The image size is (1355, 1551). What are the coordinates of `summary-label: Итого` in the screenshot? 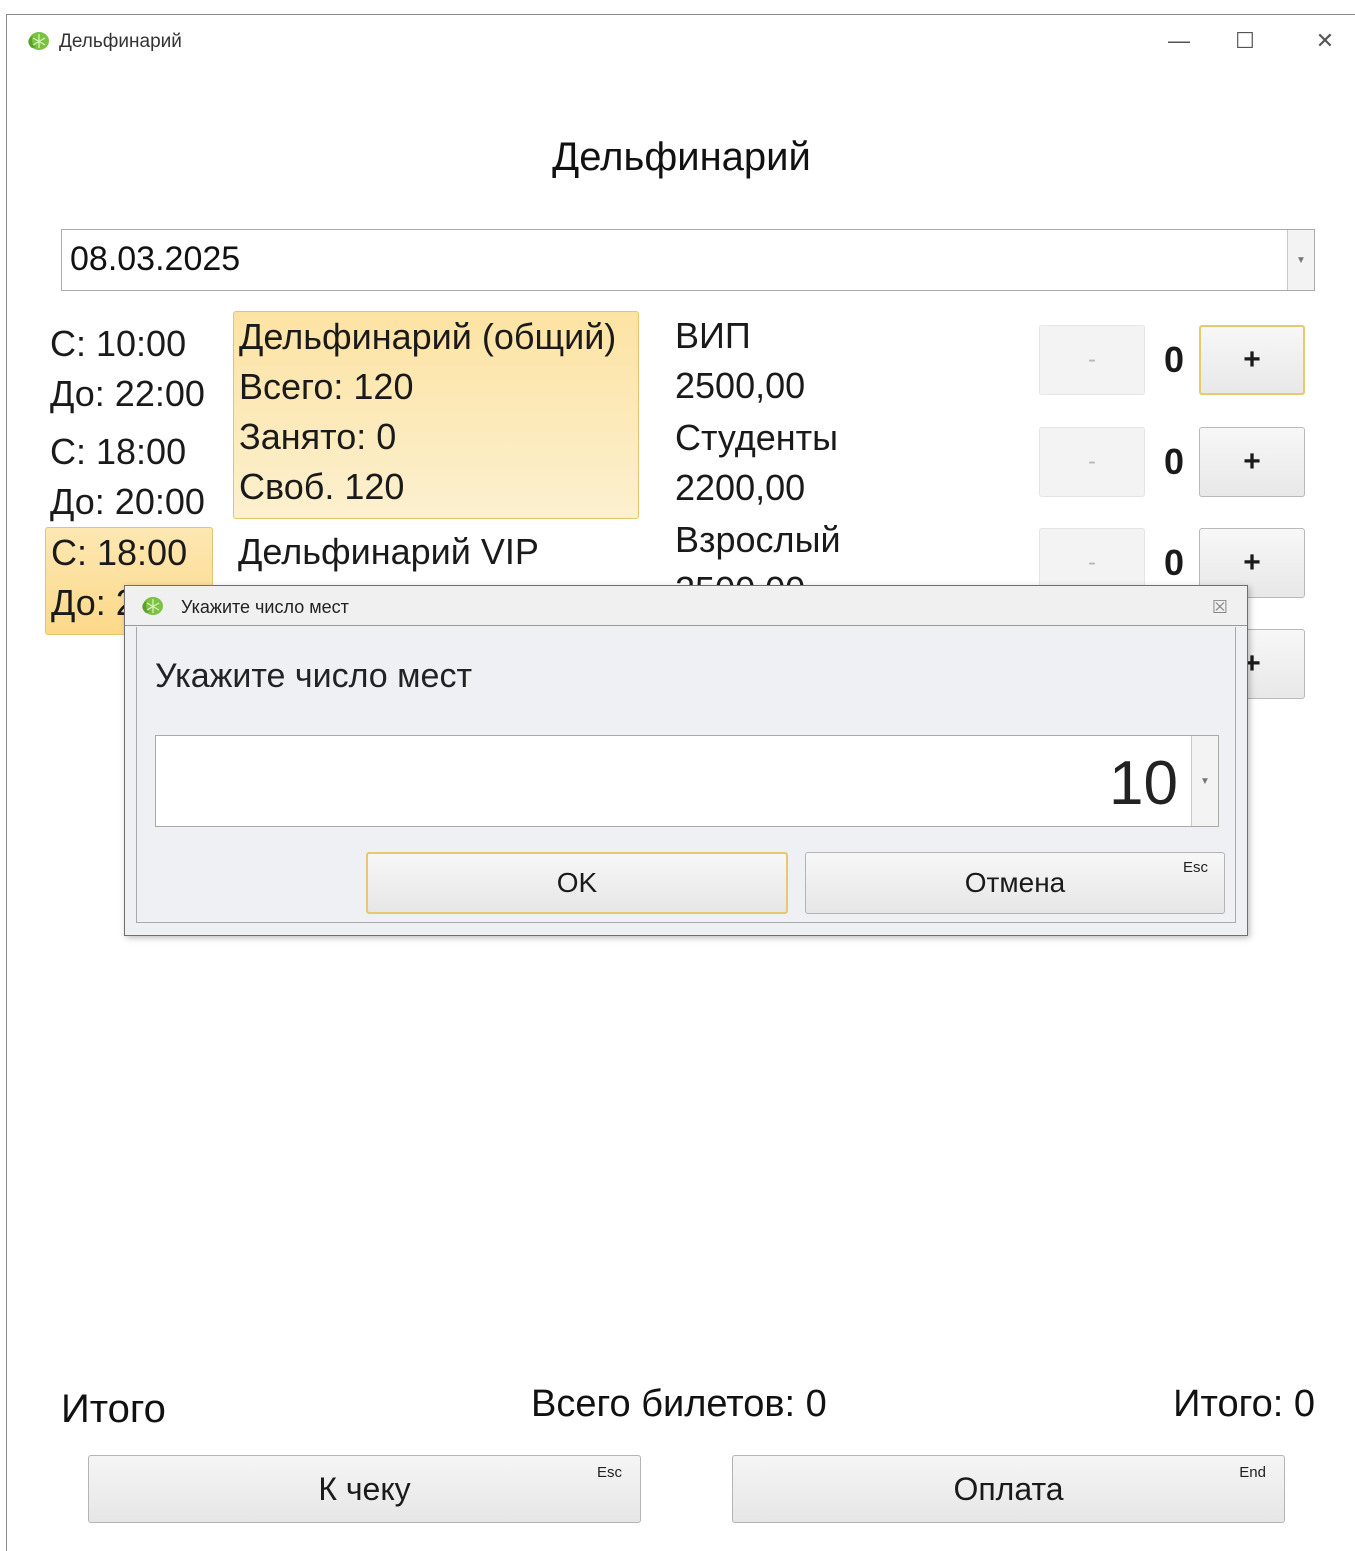 It's located at (113, 1409).